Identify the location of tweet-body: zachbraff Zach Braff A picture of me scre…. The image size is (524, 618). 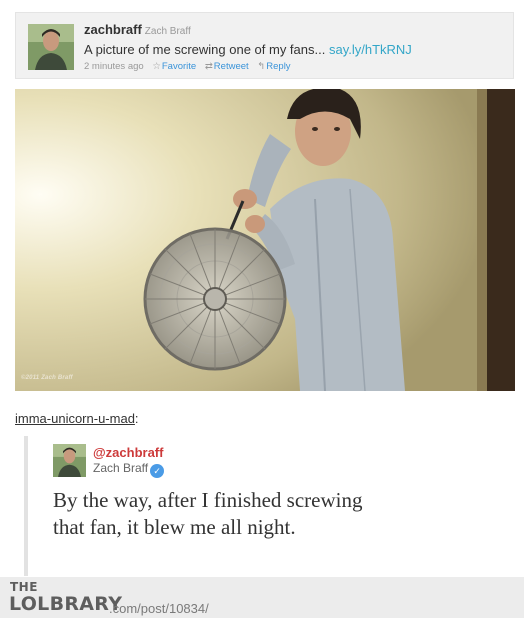
(294, 47).